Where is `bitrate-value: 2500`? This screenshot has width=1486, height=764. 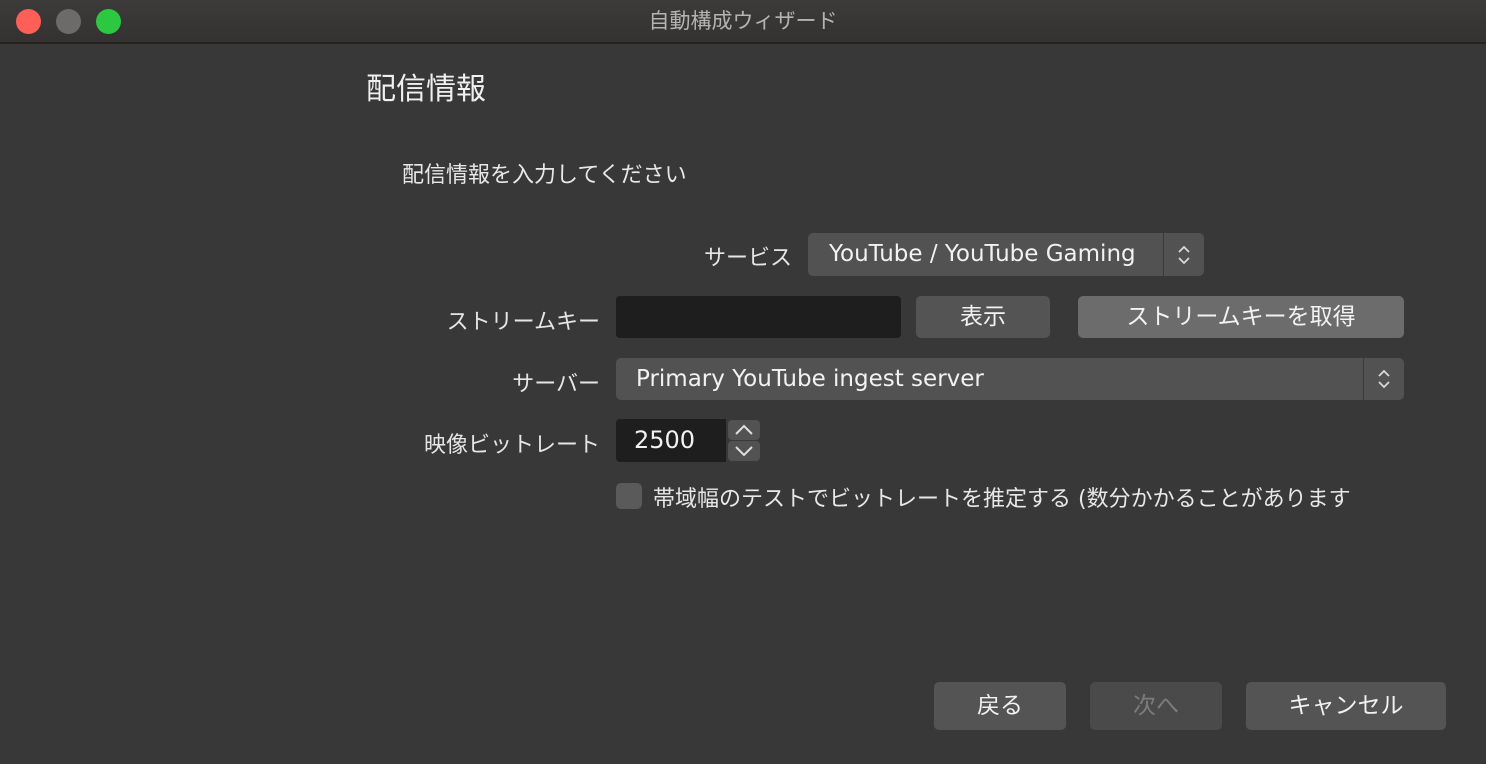 bitrate-value: 2500 is located at coordinates (665, 440).